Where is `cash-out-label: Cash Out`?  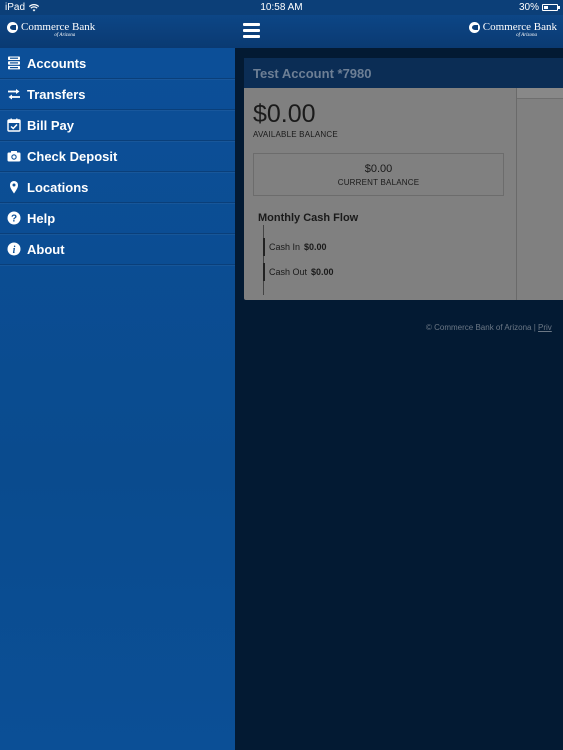
cash-out-label: Cash Out is located at coordinates (288, 272).